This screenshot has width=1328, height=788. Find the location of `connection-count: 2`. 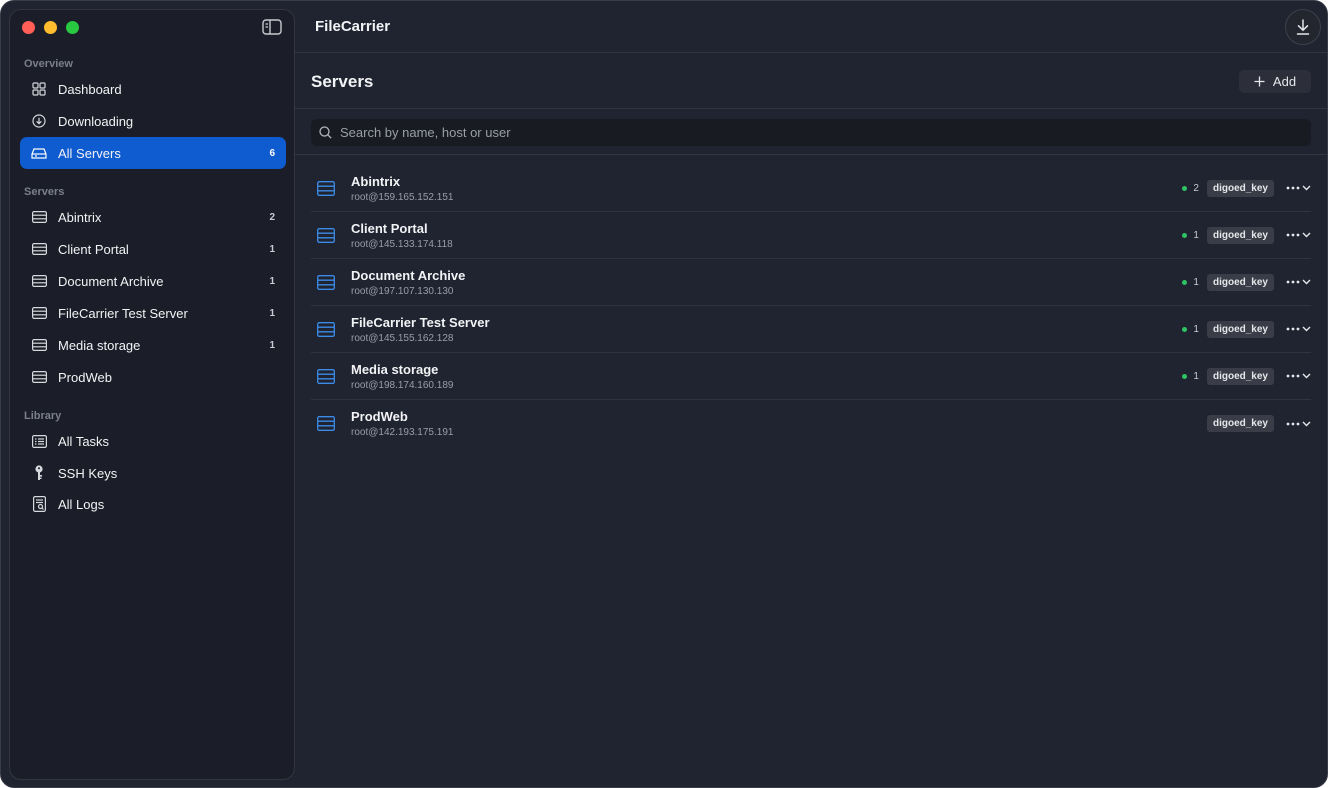

connection-count: 2 is located at coordinates (1196, 188).